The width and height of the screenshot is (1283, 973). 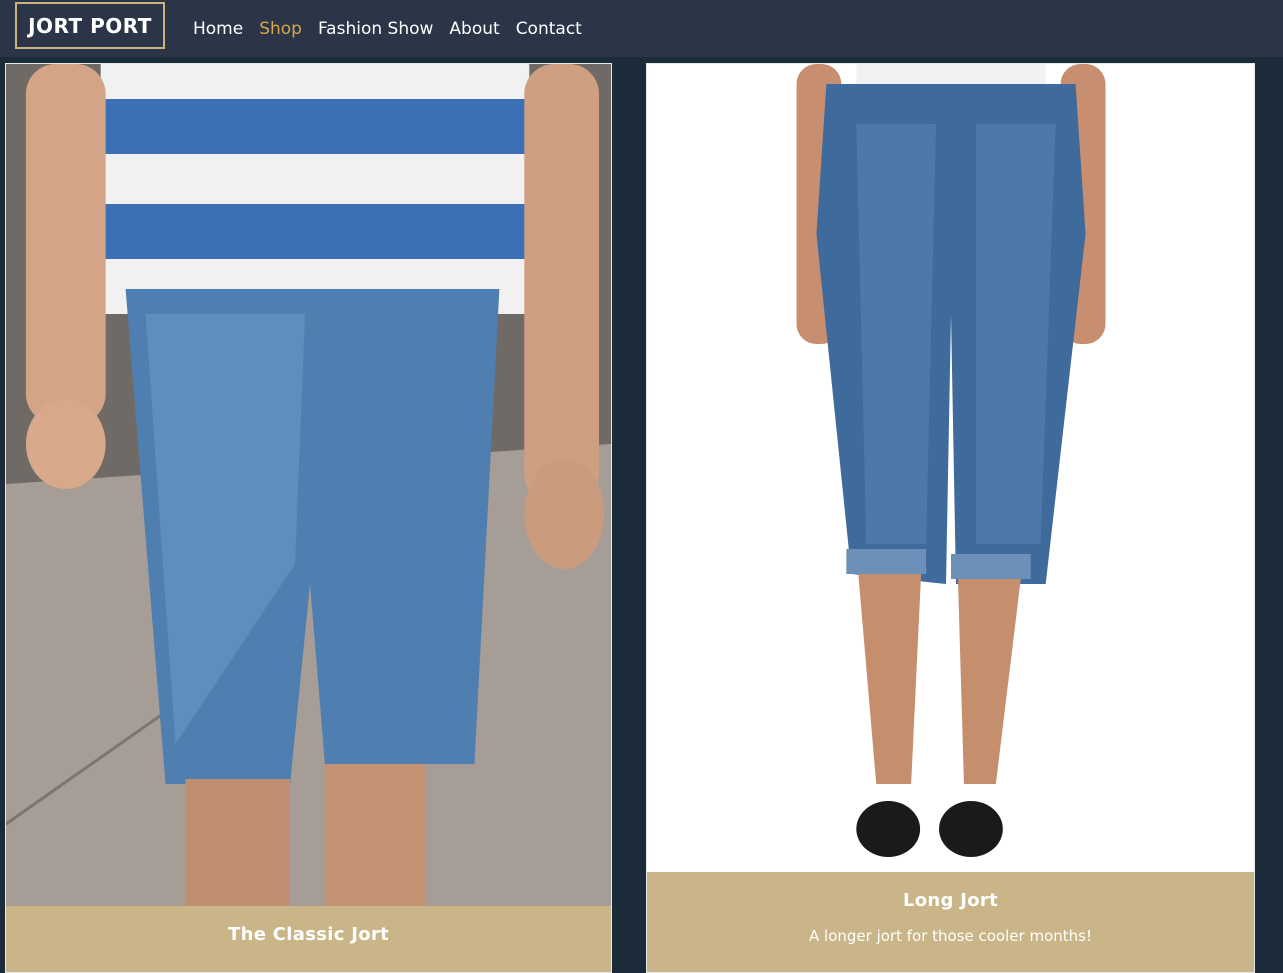 I want to click on nav-shop: Shop, so click(x=280, y=29).